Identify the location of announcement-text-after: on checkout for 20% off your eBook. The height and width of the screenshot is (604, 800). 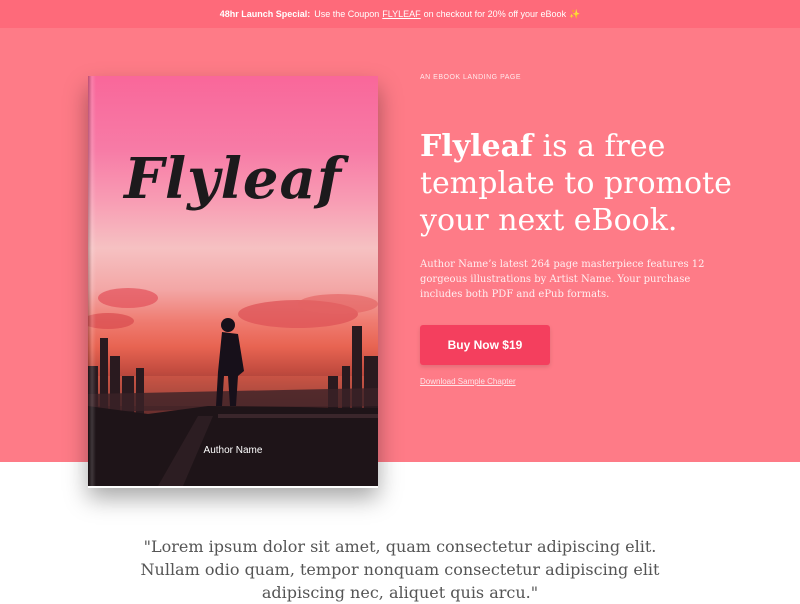
(495, 14).